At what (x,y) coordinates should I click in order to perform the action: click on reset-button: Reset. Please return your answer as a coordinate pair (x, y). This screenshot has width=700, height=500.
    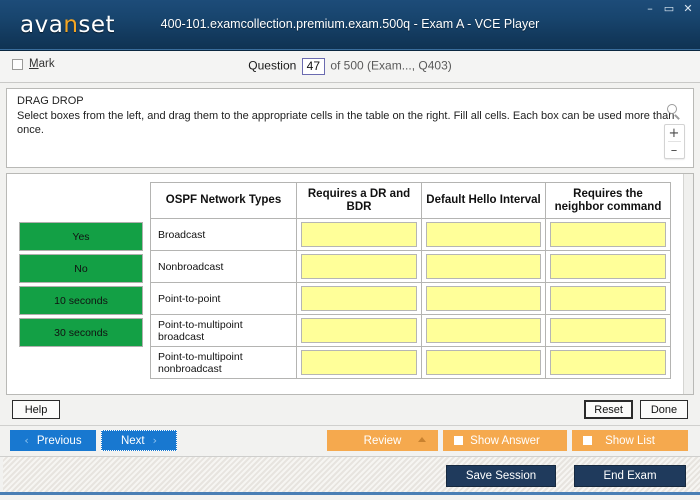
    Looking at the image, I should click on (608, 409).